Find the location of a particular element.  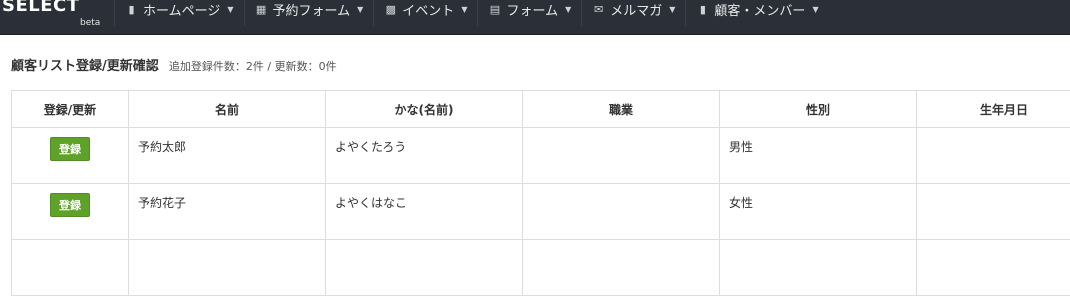

book-icon: ▮ is located at coordinates (702, 9).